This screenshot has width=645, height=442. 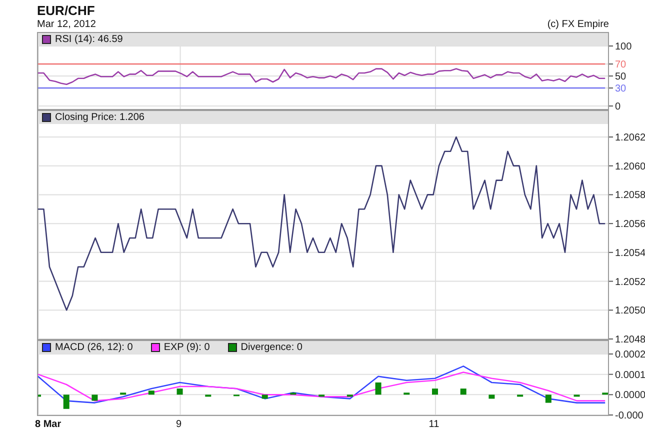 What do you see at coordinates (99, 117) in the screenshot?
I see `legend-label: Closing Price: 1.206` at bounding box center [99, 117].